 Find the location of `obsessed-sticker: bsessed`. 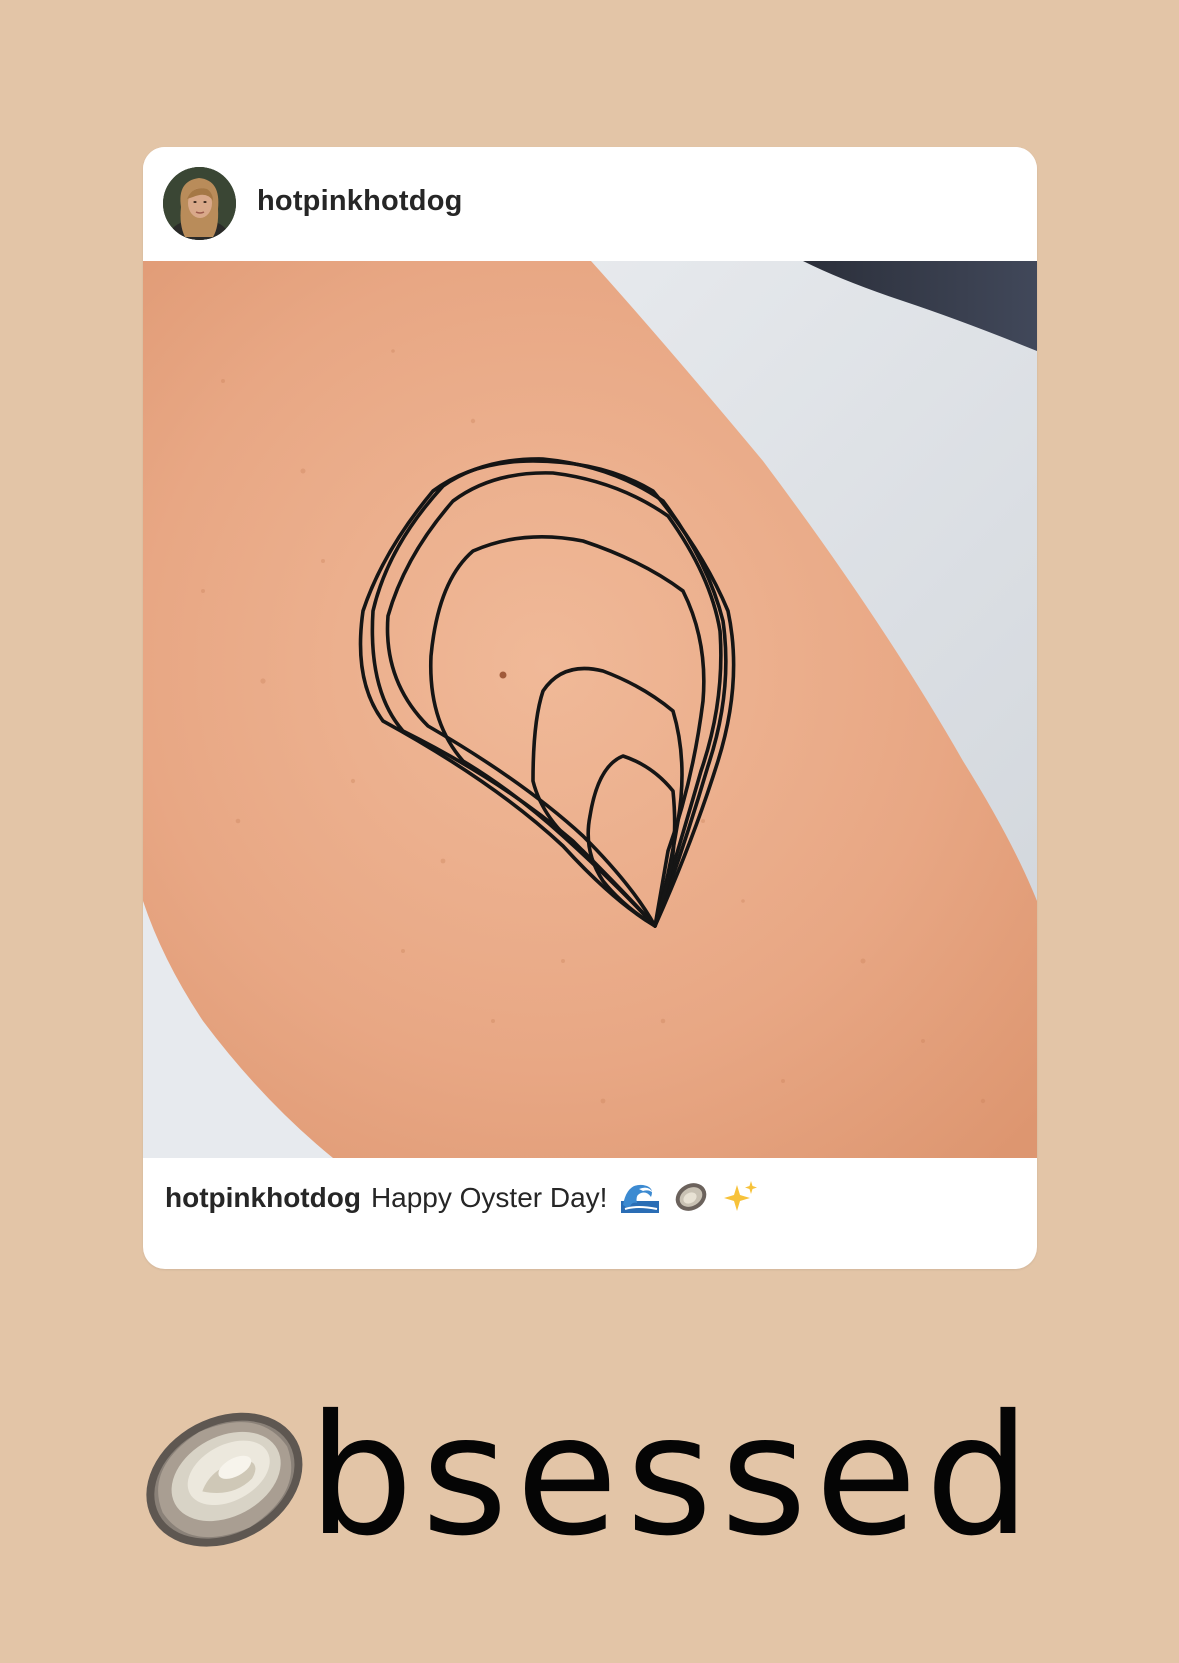

obsessed-sticker: bsessed is located at coordinates (588, 1477).